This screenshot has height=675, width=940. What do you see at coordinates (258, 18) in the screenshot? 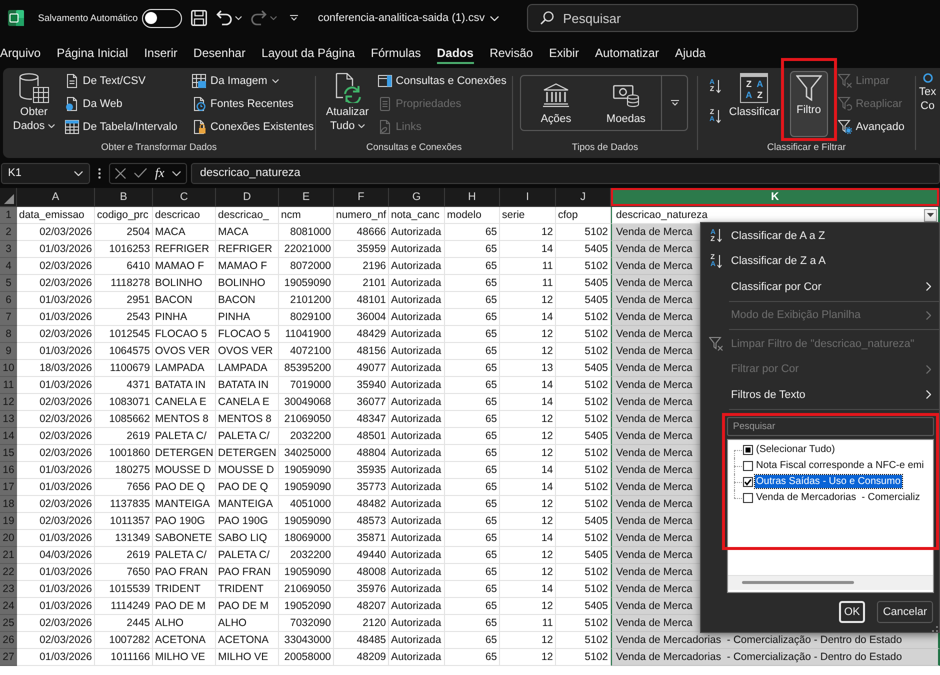
I see `redo-icon` at bounding box center [258, 18].